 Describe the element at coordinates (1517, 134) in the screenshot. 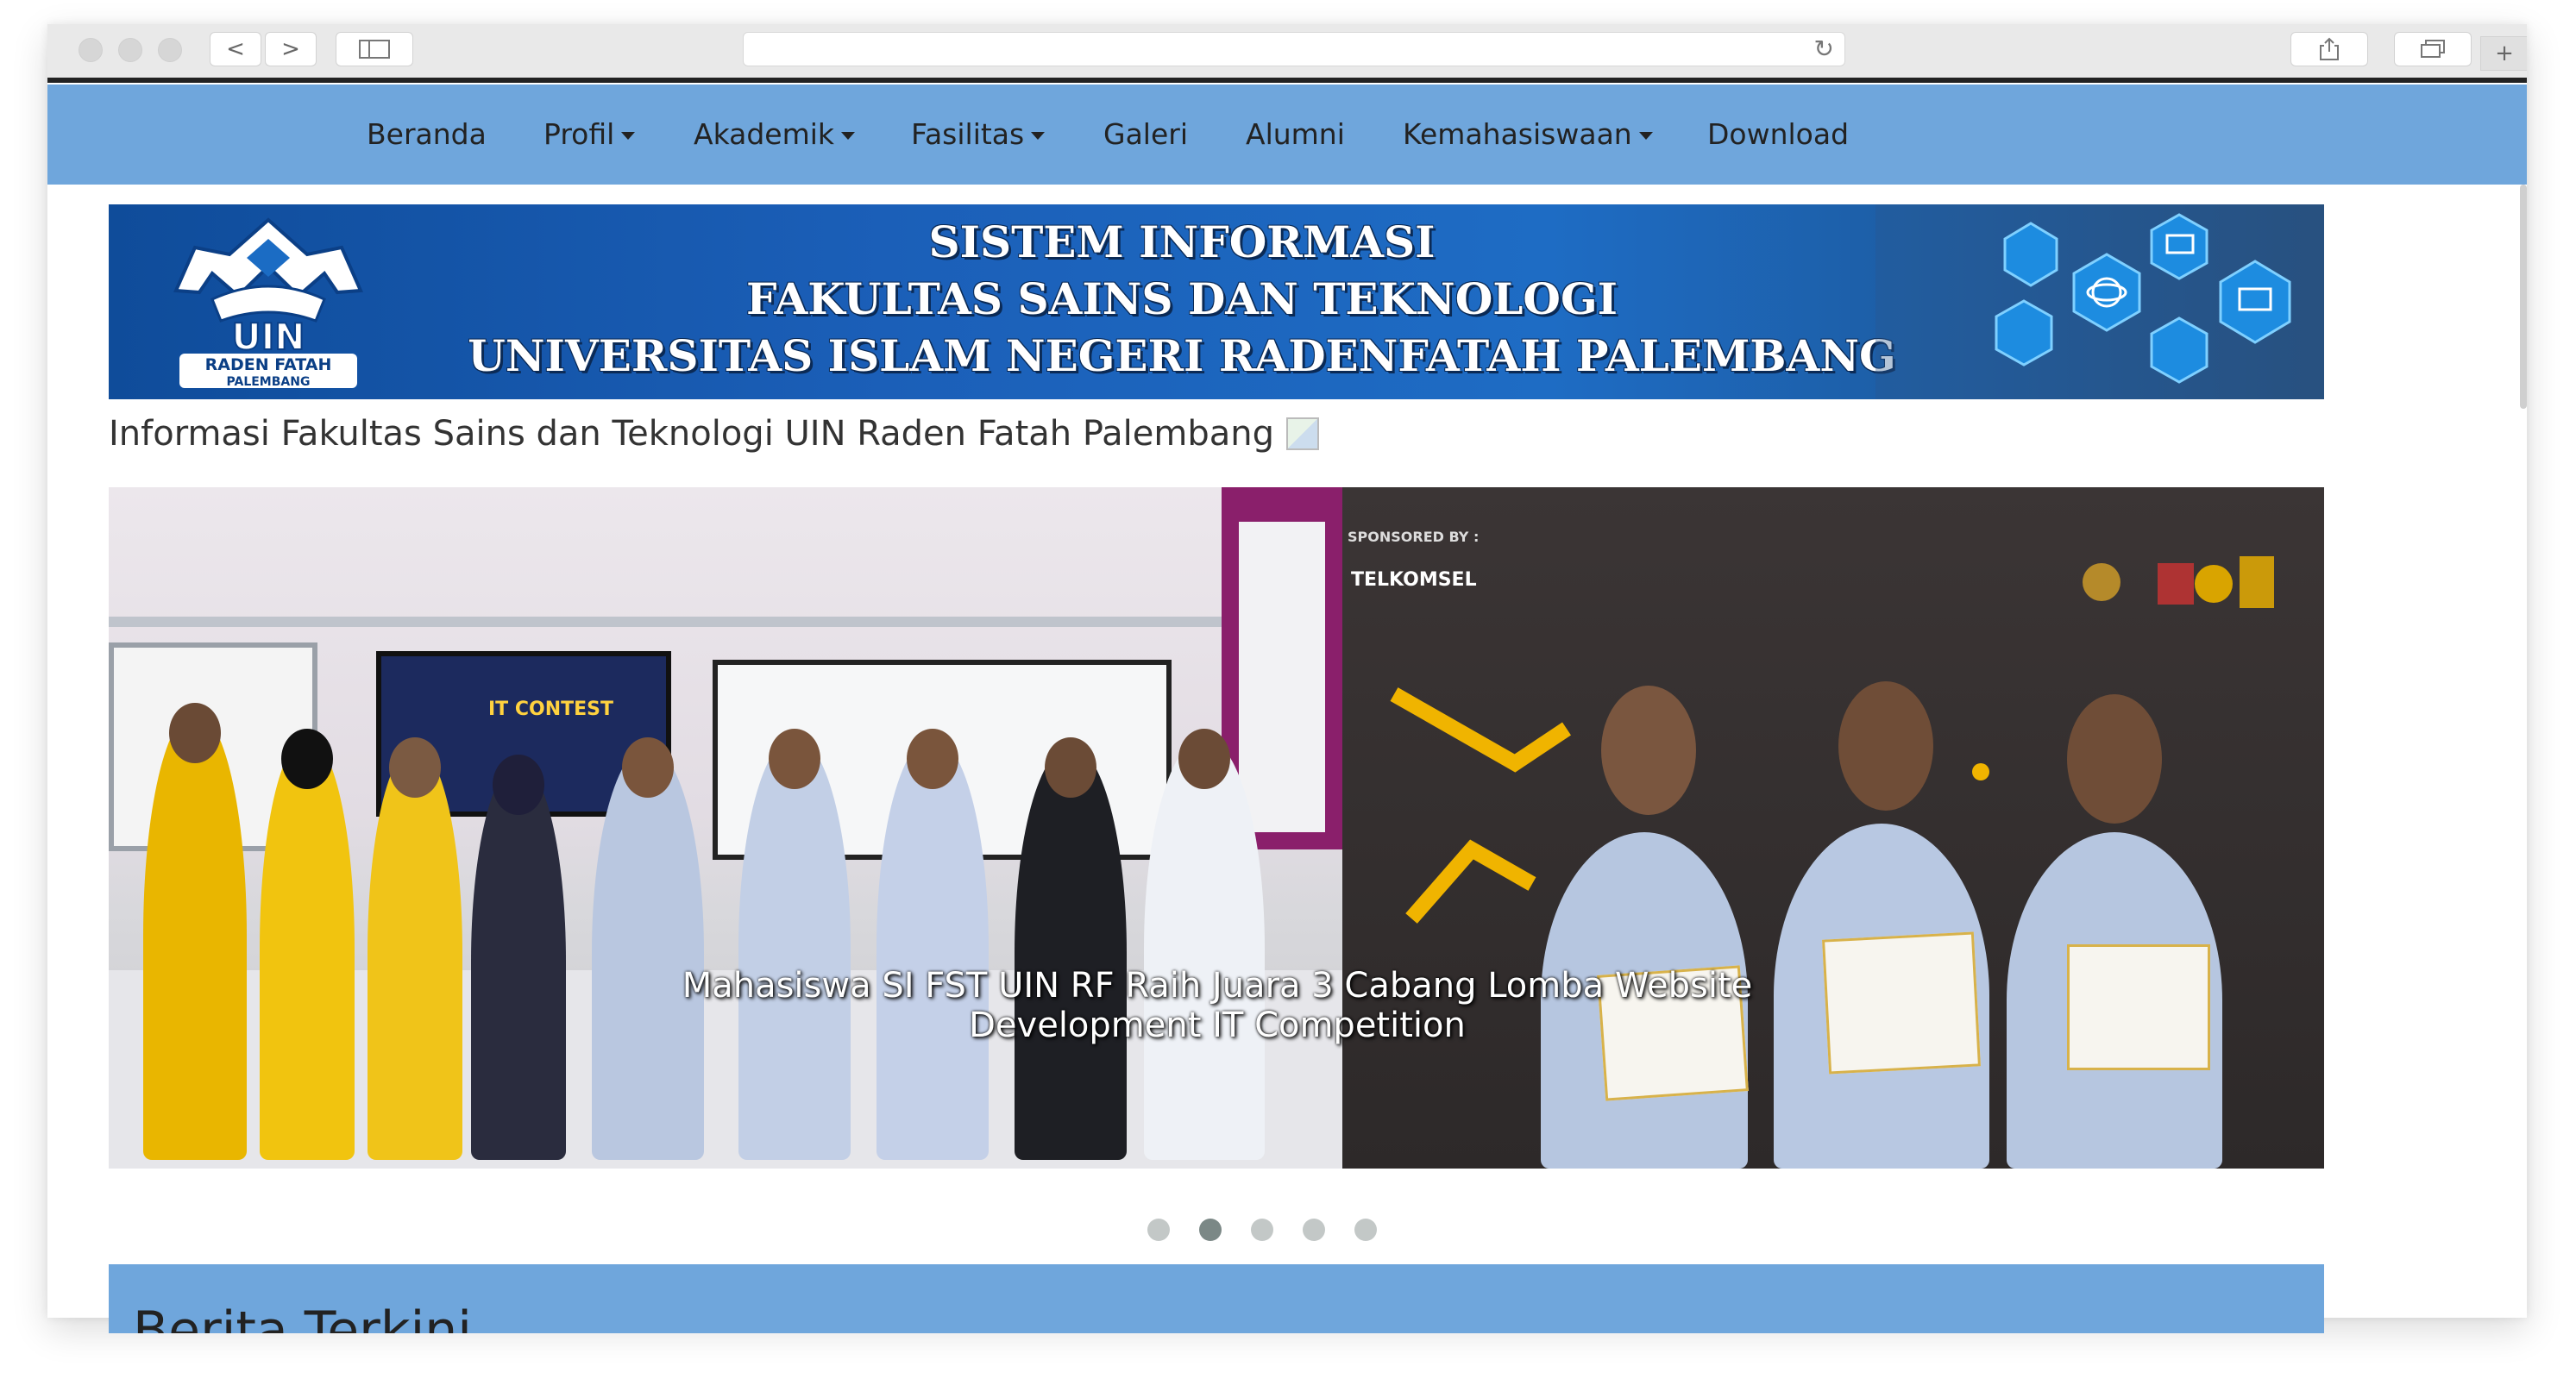

I see `nav-item-label: Kemahasiswaan` at that location.